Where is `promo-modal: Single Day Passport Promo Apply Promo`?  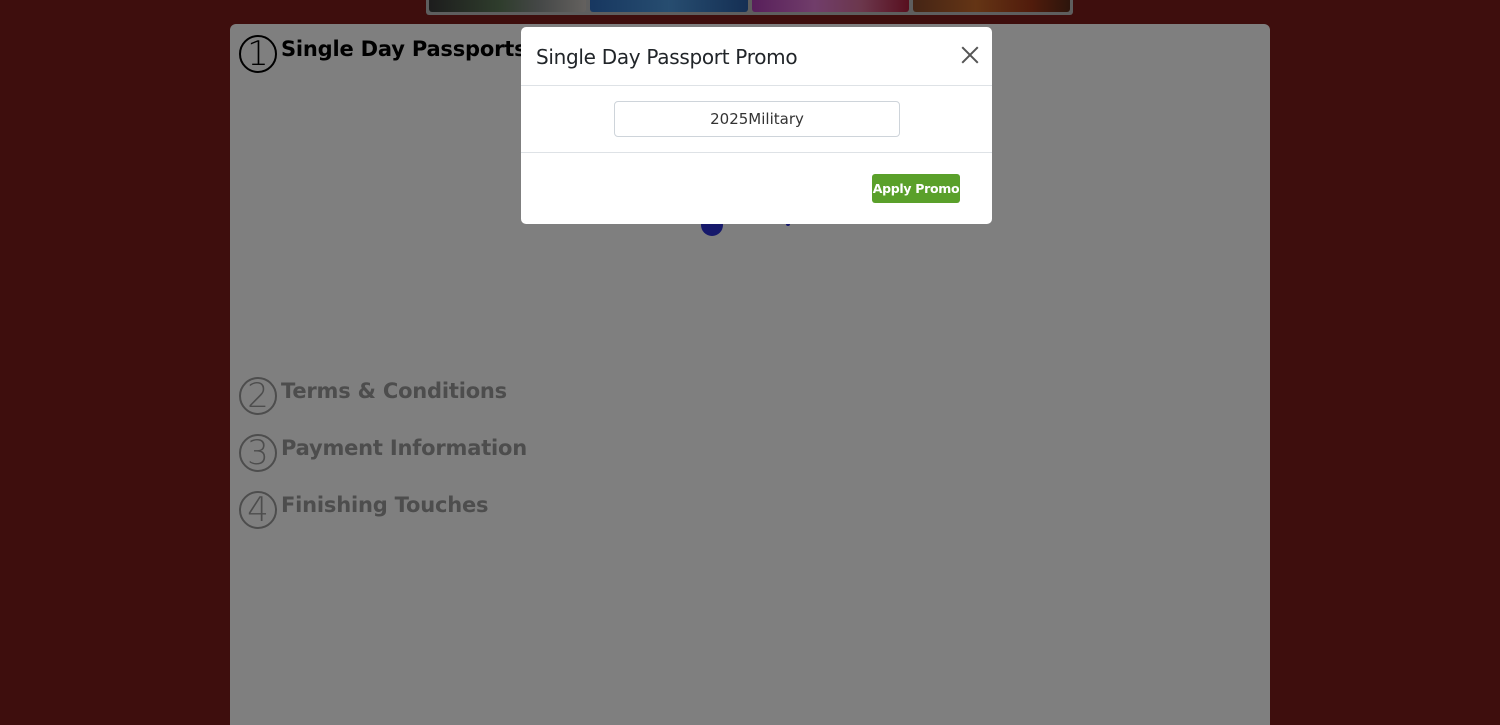 promo-modal: Single Day Passport Promo Apply Promo is located at coordinates (756, 125).